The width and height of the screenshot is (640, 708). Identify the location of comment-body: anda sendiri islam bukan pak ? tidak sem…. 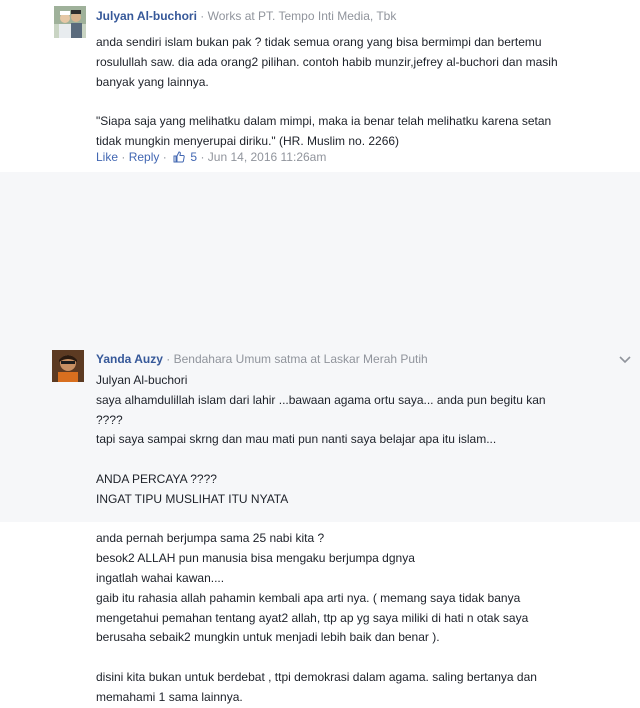
(361, 92).